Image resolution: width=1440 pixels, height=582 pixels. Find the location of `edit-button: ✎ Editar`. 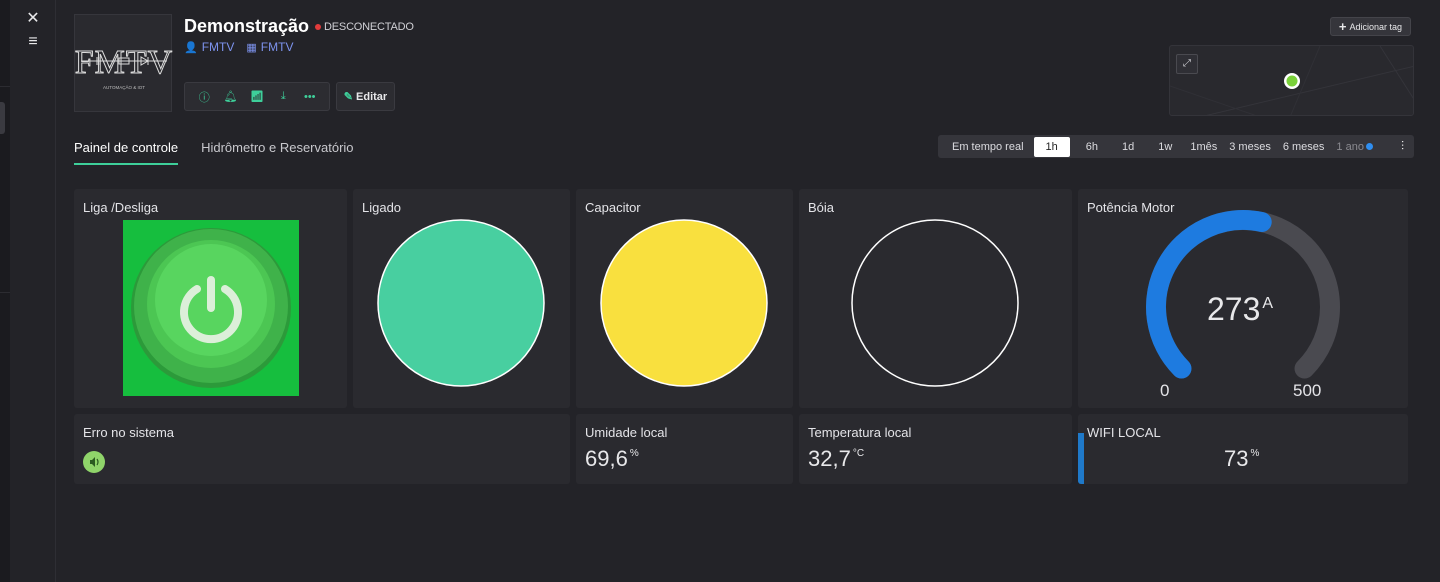

edit-button: ✎ Editar is located at coordinates (365, 96).